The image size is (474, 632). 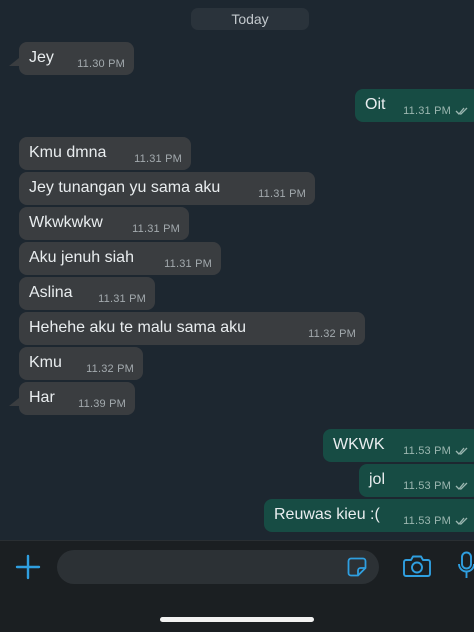 What do you see at coordinates (237, 619) in the screenshot?
I see `home-indicator` at bounding box center [237, 619].